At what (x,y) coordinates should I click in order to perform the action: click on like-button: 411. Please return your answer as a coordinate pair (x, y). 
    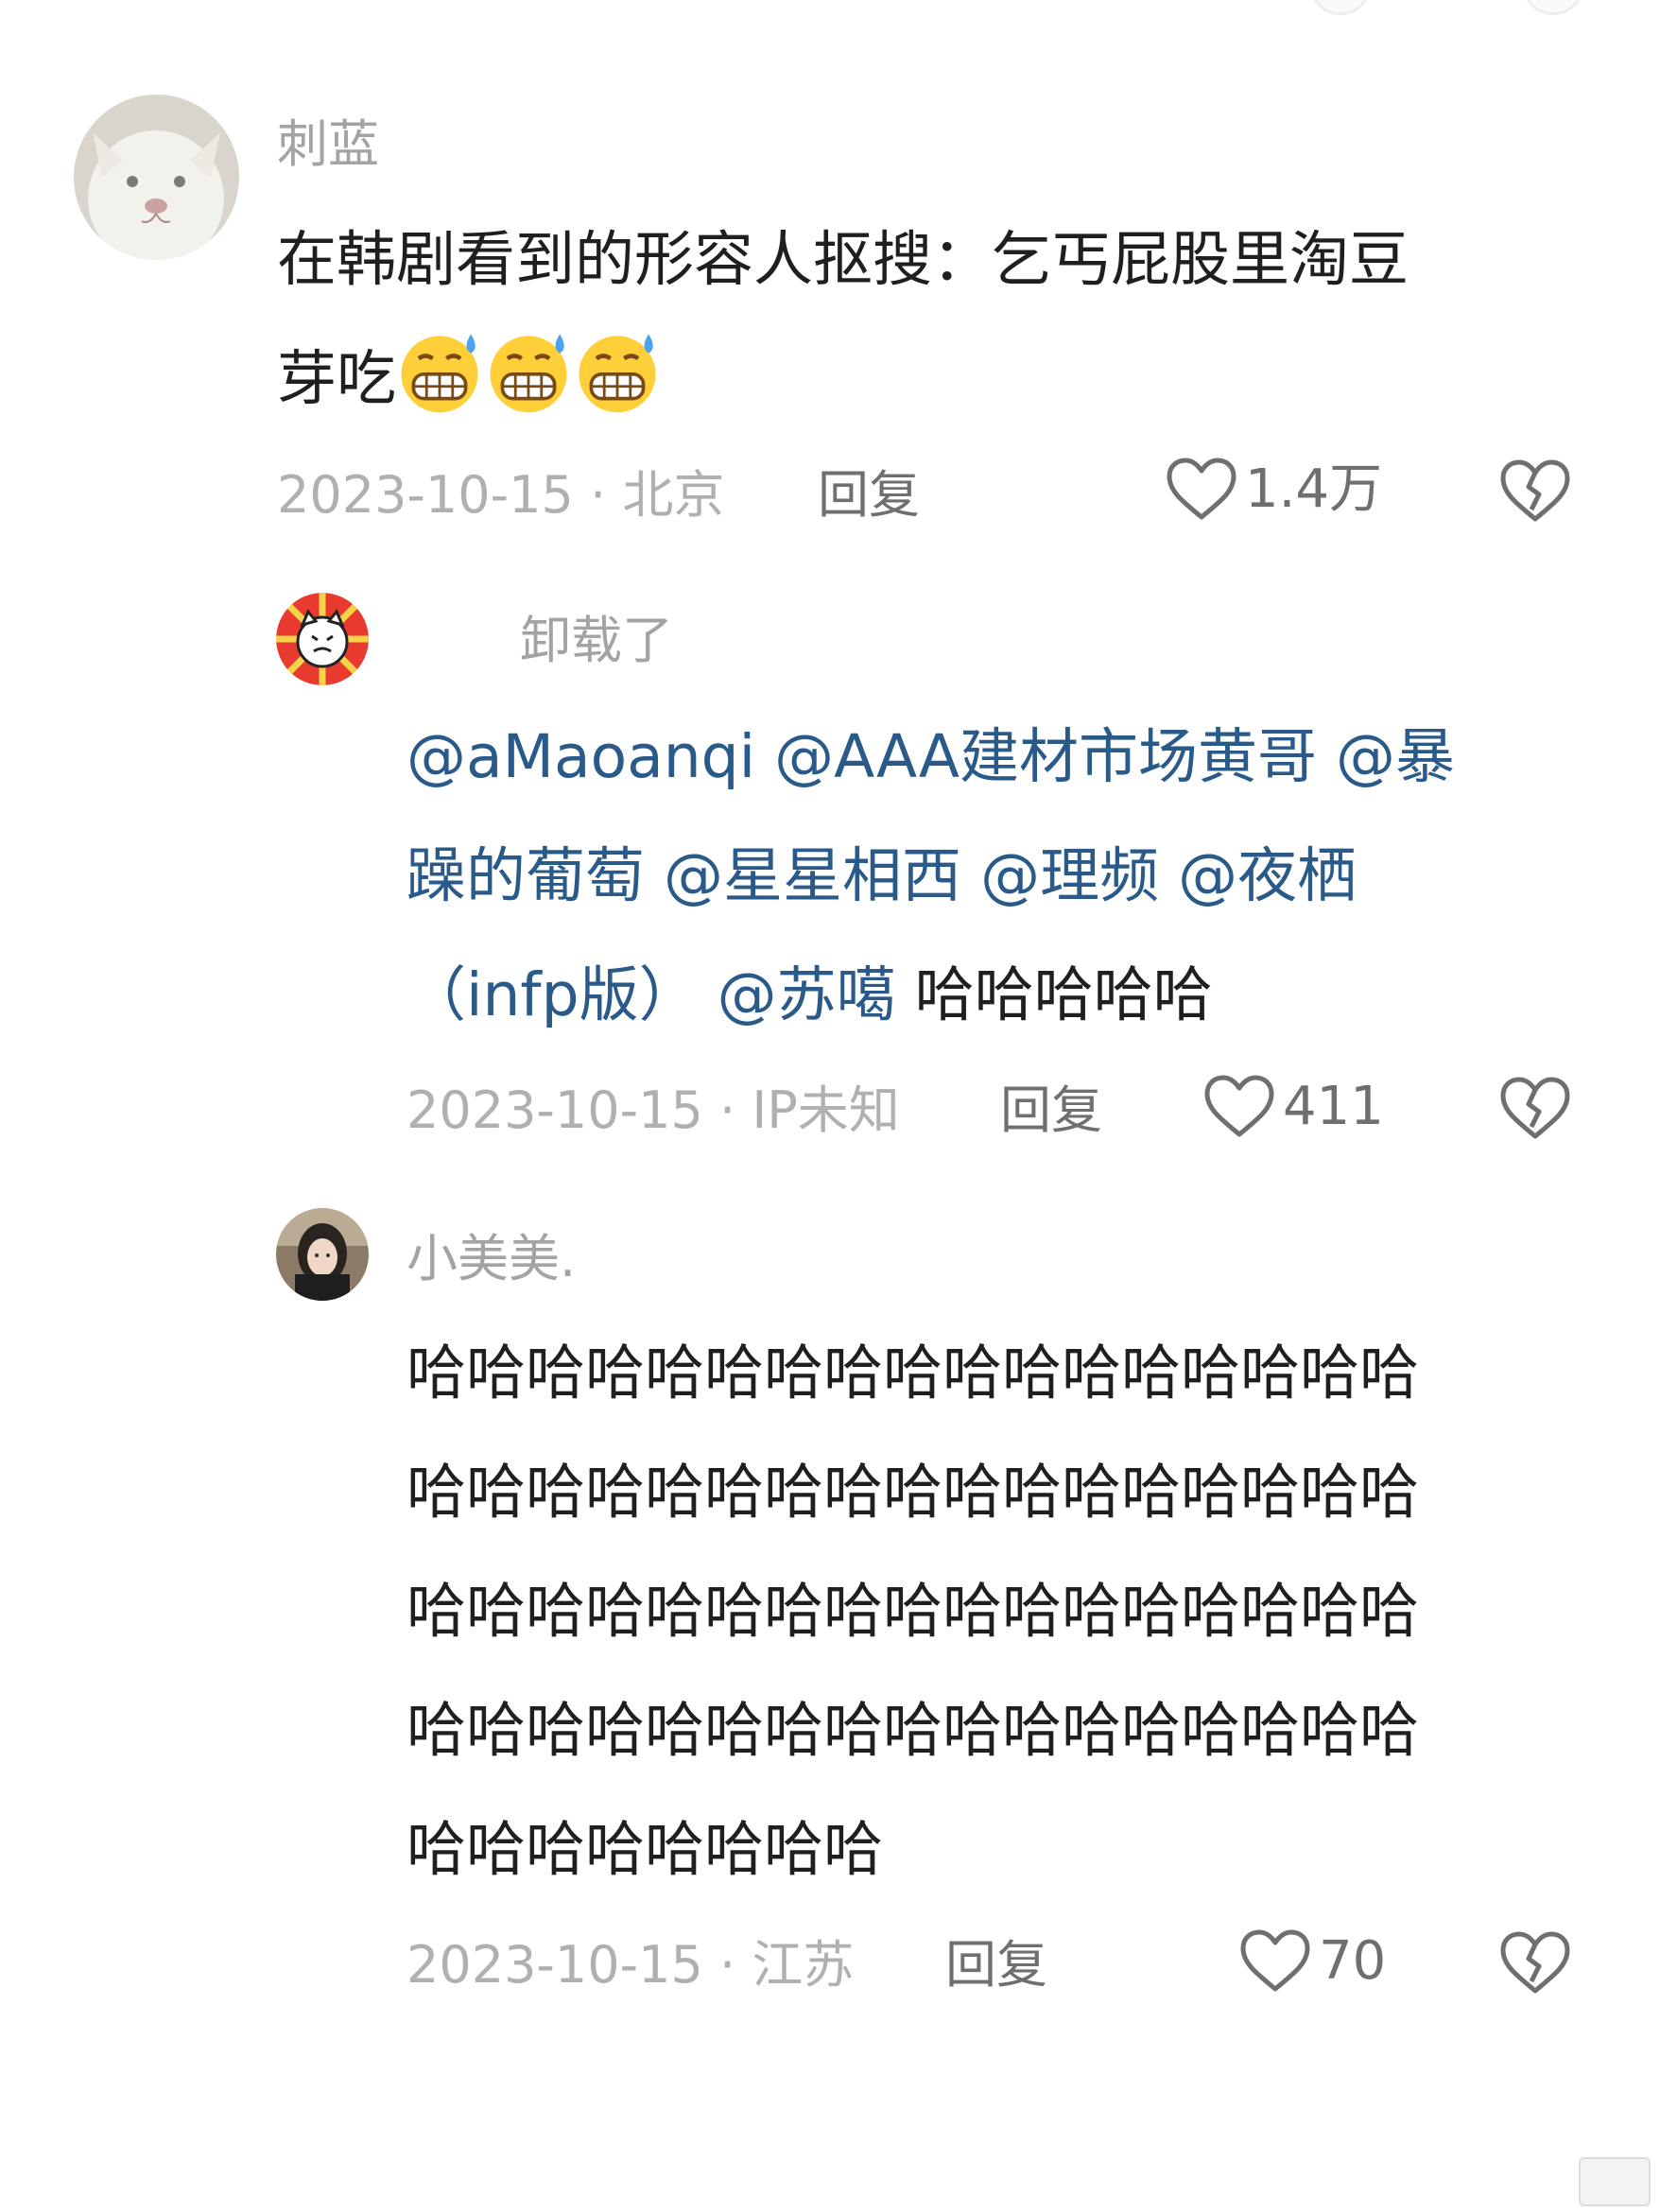
    Looking at the image, I should click on (1293, 1107).